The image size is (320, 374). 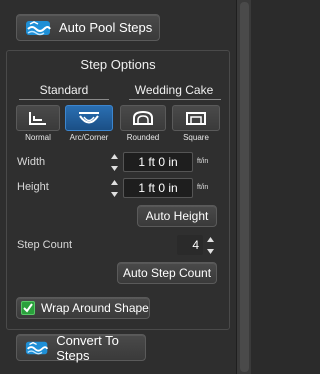 I want to click on standard-divider, so click(x=64, y=99).